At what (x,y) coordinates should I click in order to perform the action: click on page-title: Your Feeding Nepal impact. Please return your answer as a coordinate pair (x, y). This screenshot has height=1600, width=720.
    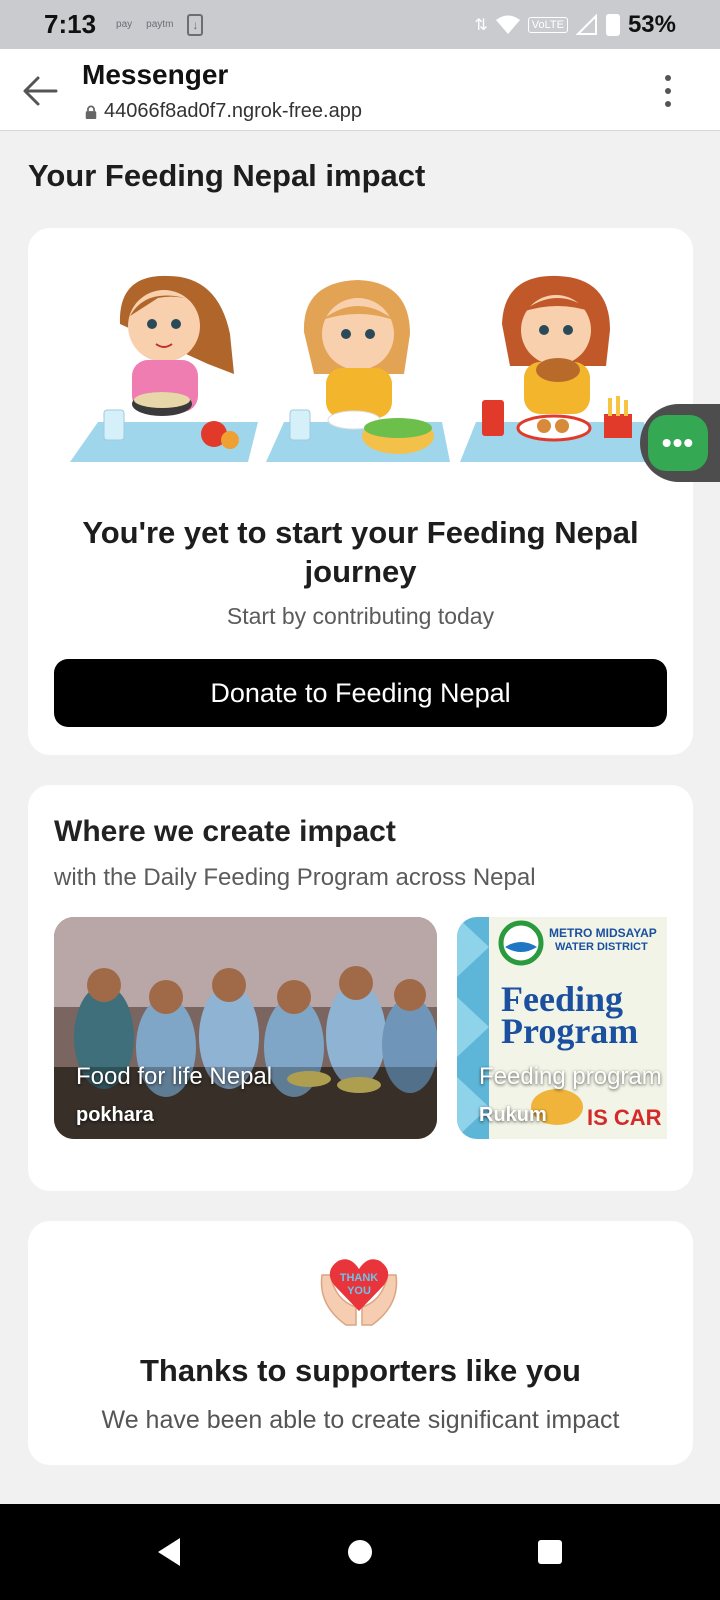
    Looking at the image, I should click on (227, 175).